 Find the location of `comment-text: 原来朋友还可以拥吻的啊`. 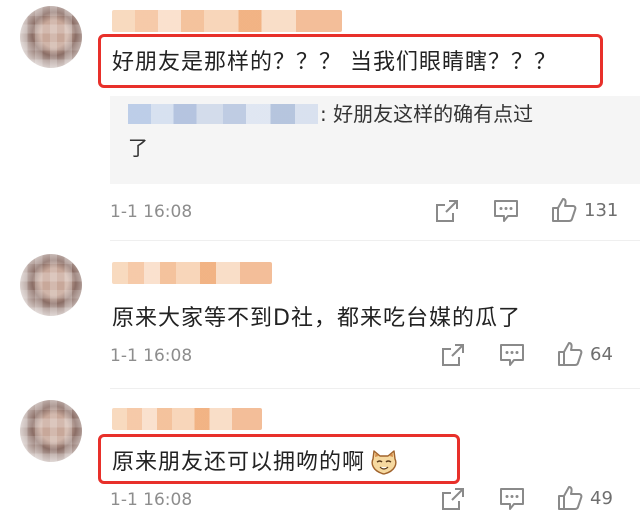

comment-text: 原来朋友还可以拥吻的啊 is located at coordinates (255, 460).